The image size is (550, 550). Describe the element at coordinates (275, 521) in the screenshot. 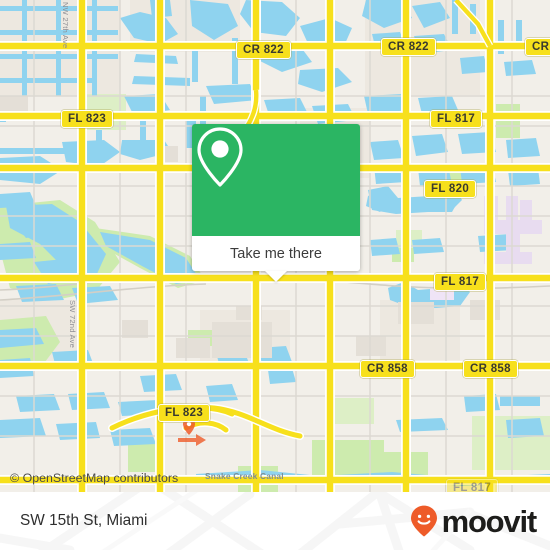

I see `bottom-info-bar: SW 15th St, Miami moovit` at that location.